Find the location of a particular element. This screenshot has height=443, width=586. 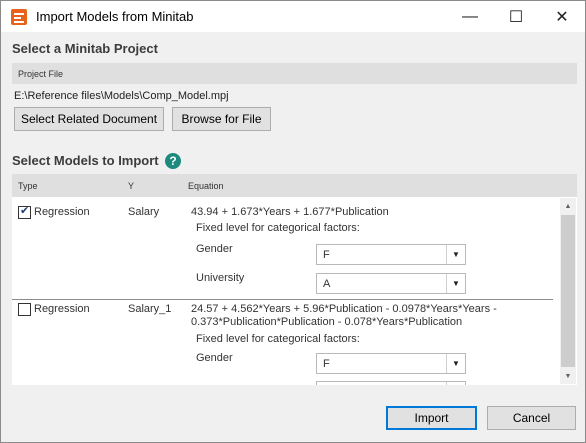

maximize-icon: ☐ is located at coordinates (516, 16).